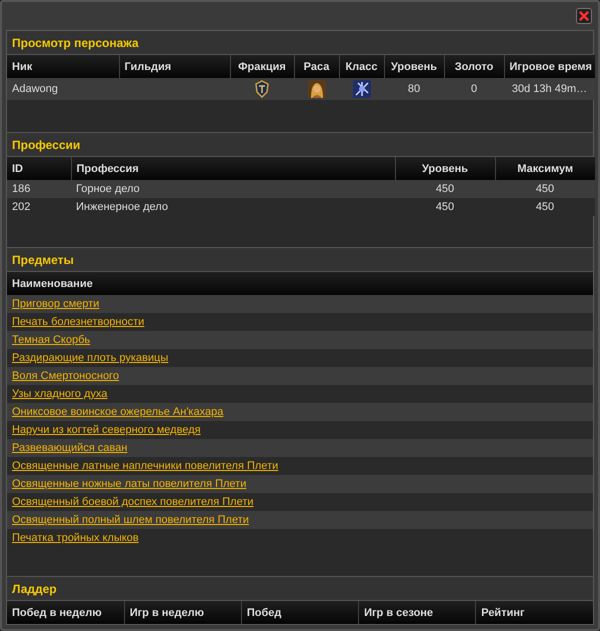 The width and height of the screenshot is (600, 631). Describe the element at coordinates (534, 612) in the screenshot. I see `column-header: Рейтинг` at that location.